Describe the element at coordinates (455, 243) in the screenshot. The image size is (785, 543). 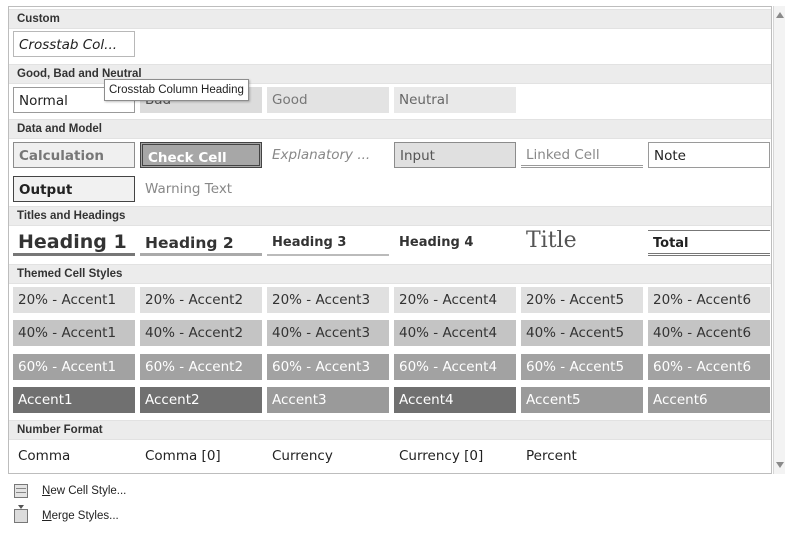
I see `cell-style-heading-4: Heading 4` at that location.